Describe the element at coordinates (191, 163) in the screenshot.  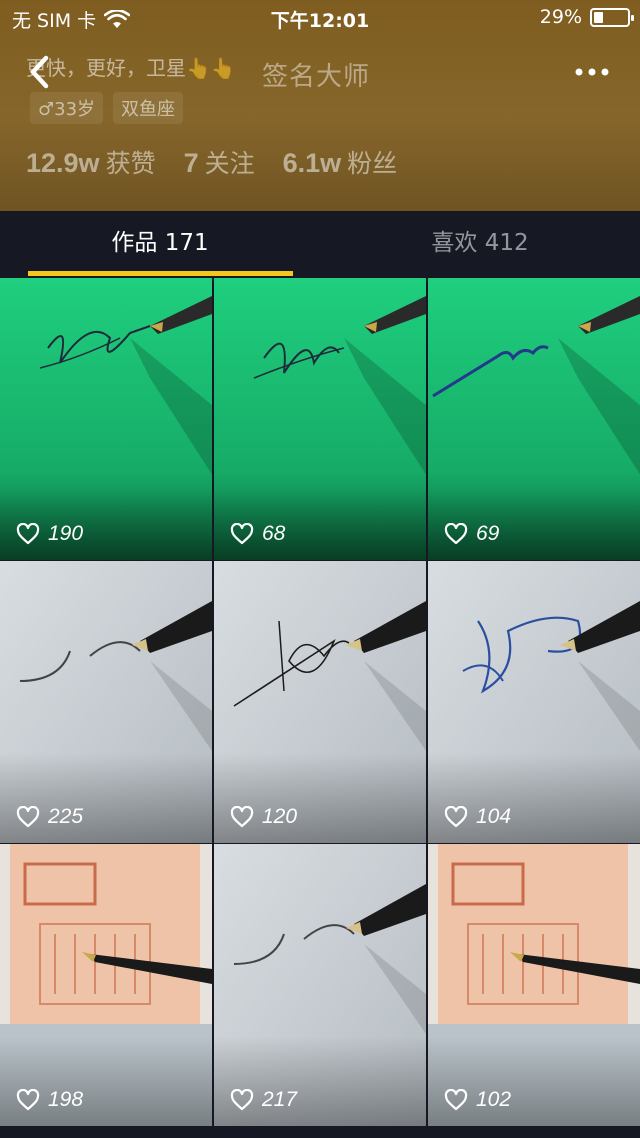
I see `stat-following-value: 7` at that location.